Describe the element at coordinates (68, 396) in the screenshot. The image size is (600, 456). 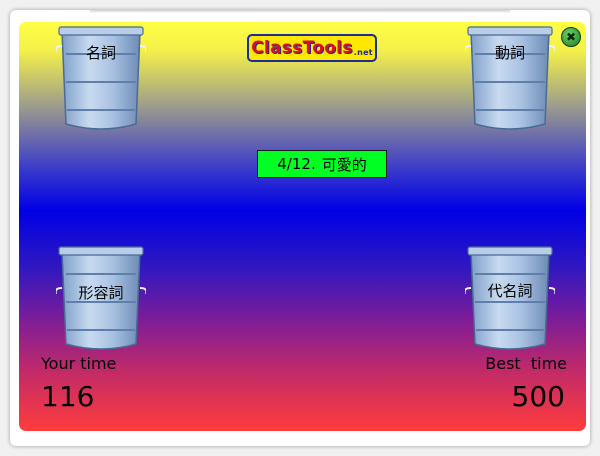
I see `your-time-value: 116` at that location.